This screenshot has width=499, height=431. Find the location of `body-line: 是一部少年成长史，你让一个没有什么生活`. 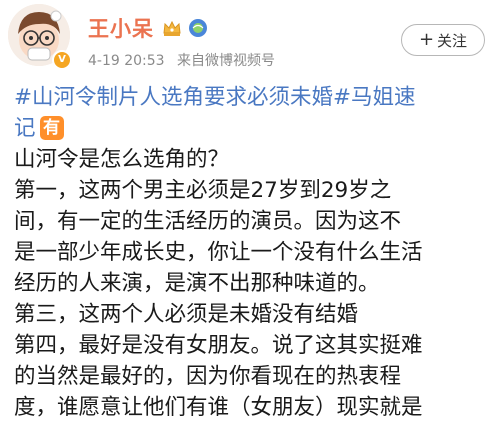

body-line: 是一部少年成长史，你让一个没有什么生活 is located at coordinates (218, 252).